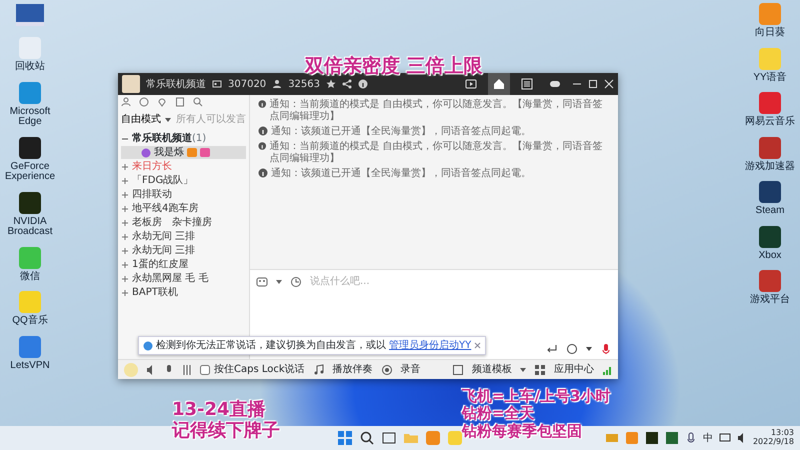 The width and height of the screenshot is (800, 450). I want to click on video-icon, so click(471, 84).